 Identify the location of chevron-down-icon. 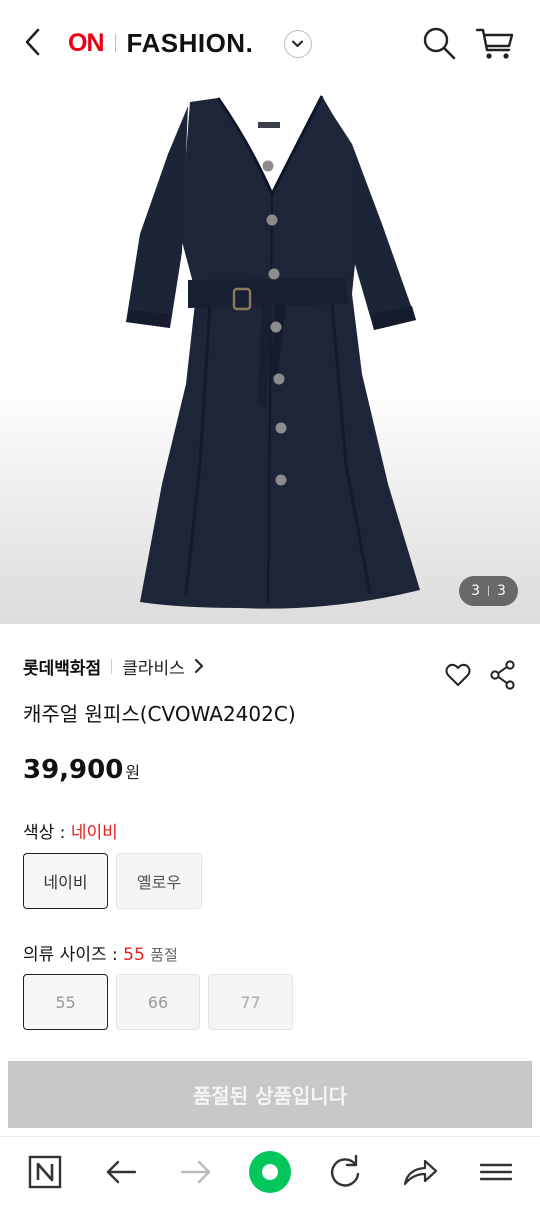
(297, 43).